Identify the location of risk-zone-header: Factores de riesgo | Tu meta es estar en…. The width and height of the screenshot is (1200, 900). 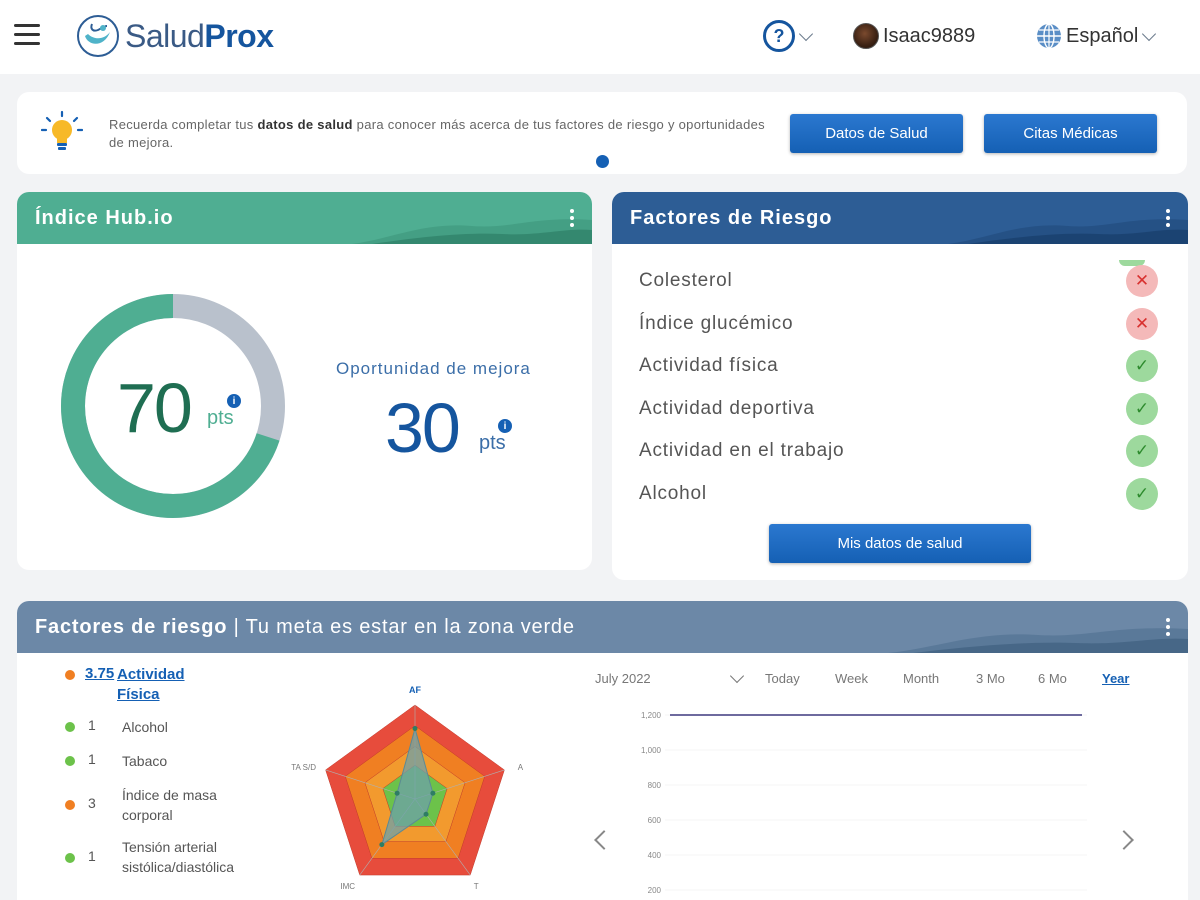
(602, 627).